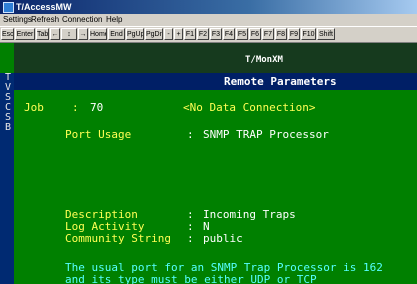 This screenshot has height=284, width=417. Describe the element at coordinates (8, 7) in the screenshot. I see `app-icon` at that location.